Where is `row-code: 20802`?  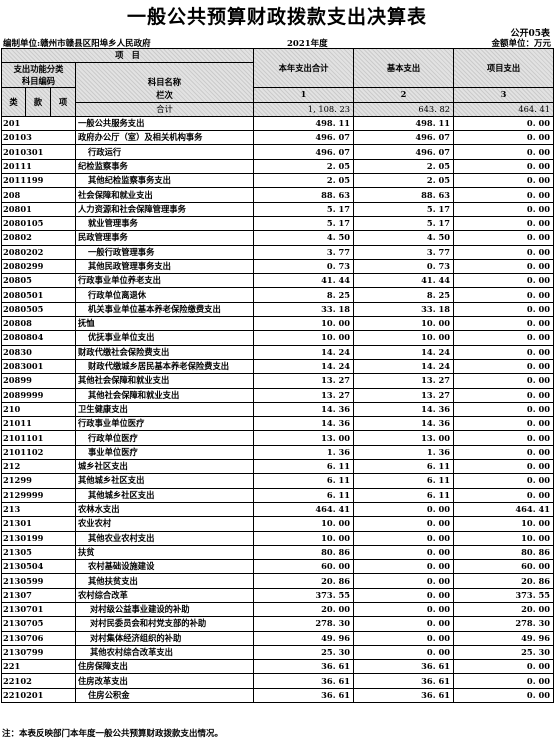
row-code: 20802 is located at coordinates (38, 238).